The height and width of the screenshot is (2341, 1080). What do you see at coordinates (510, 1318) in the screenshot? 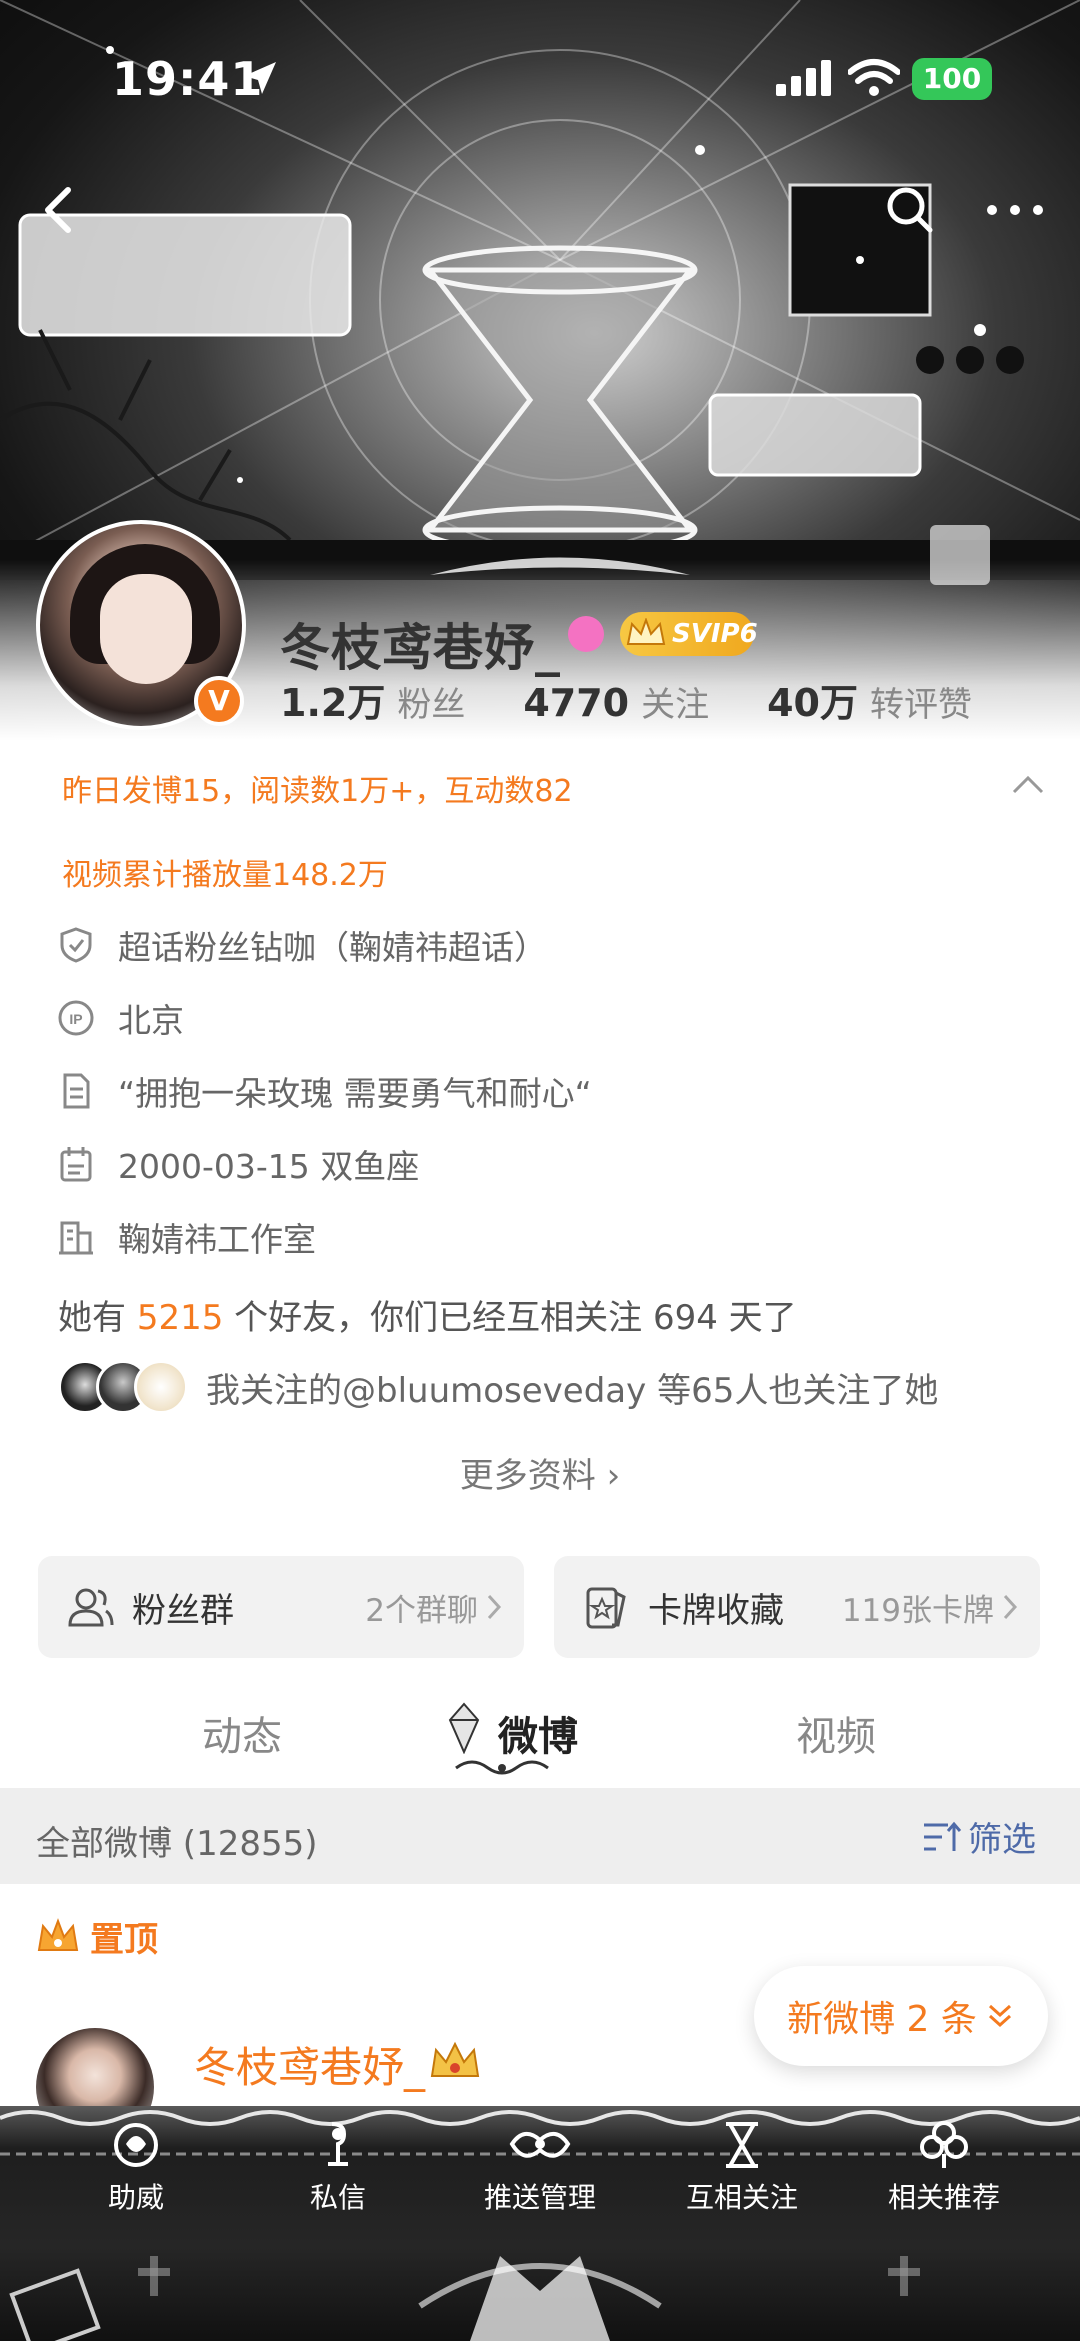
I see `friends-suffix: 个好友，你们已经互相关注 694 天了` at bounding box center [510, 1318].